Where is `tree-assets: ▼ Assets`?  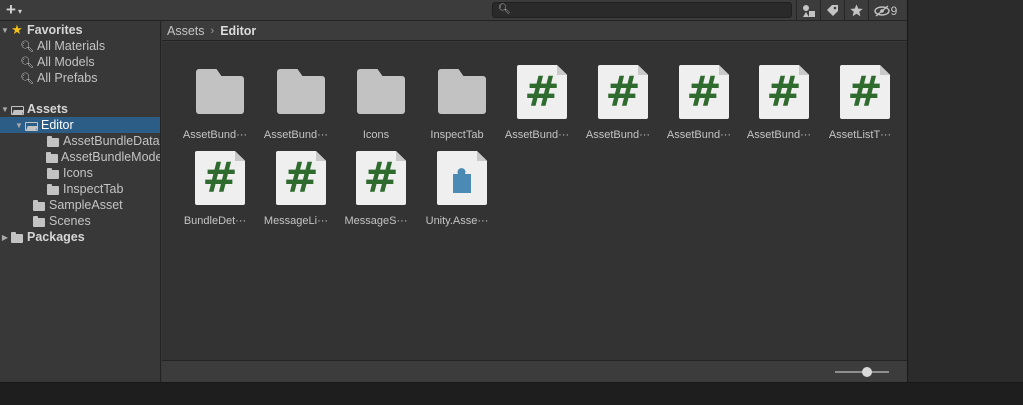
tree-assets: ▼ Assets is located at coordinates (80, 109).